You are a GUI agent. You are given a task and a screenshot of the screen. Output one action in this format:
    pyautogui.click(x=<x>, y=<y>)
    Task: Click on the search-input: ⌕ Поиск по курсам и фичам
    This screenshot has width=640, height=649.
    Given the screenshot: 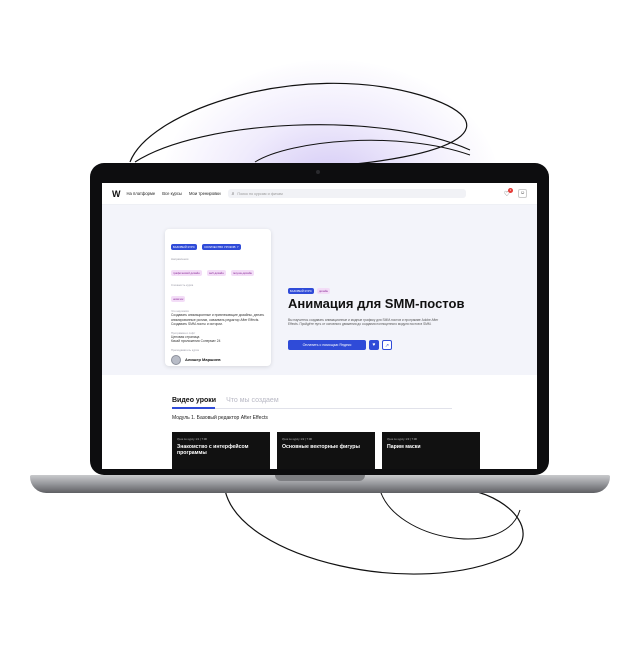 What is the action you would take?
    pyautogui.click(x=346, y=193)
    